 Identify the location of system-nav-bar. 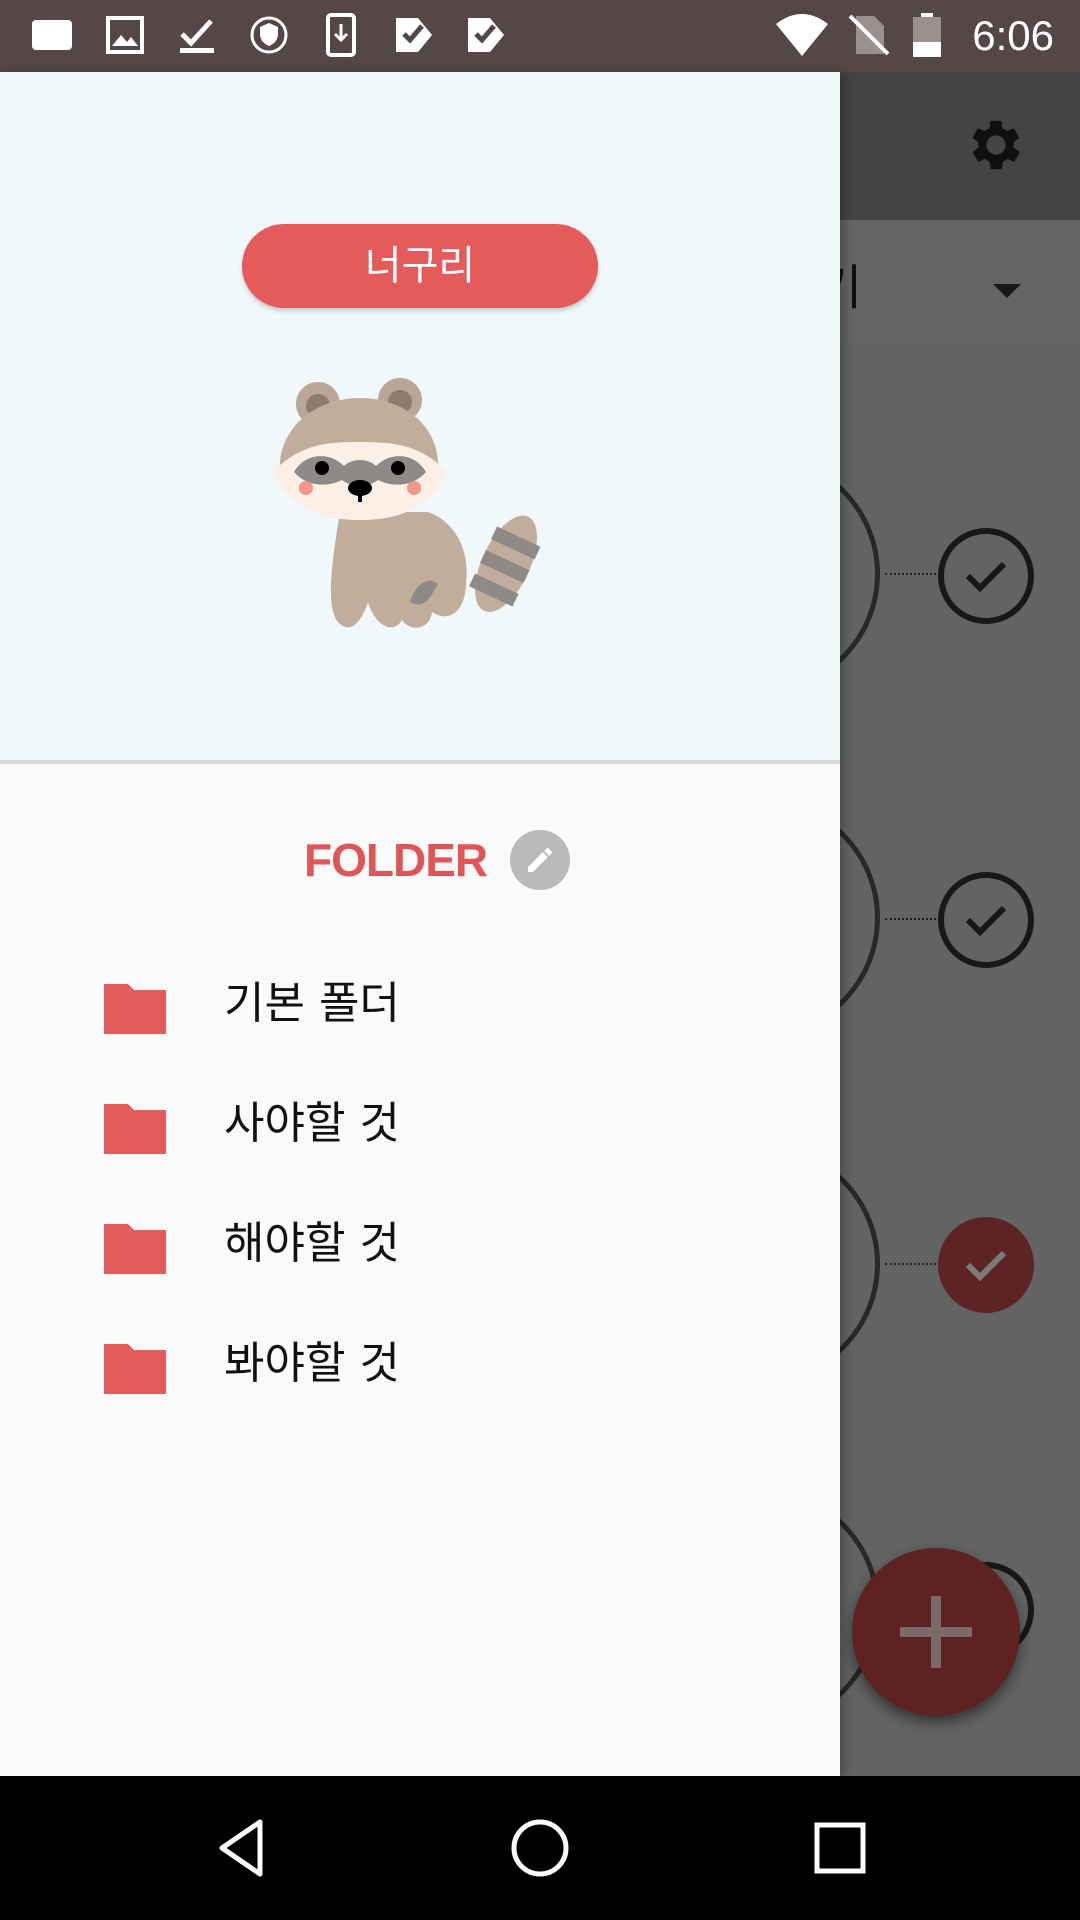
(540, 1848).